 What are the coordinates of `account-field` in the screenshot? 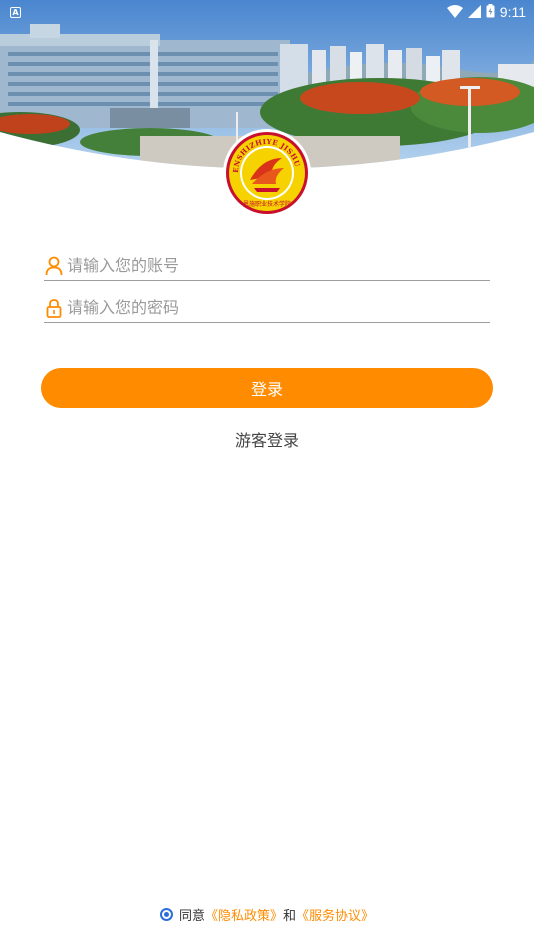 It's located at (267, 266).